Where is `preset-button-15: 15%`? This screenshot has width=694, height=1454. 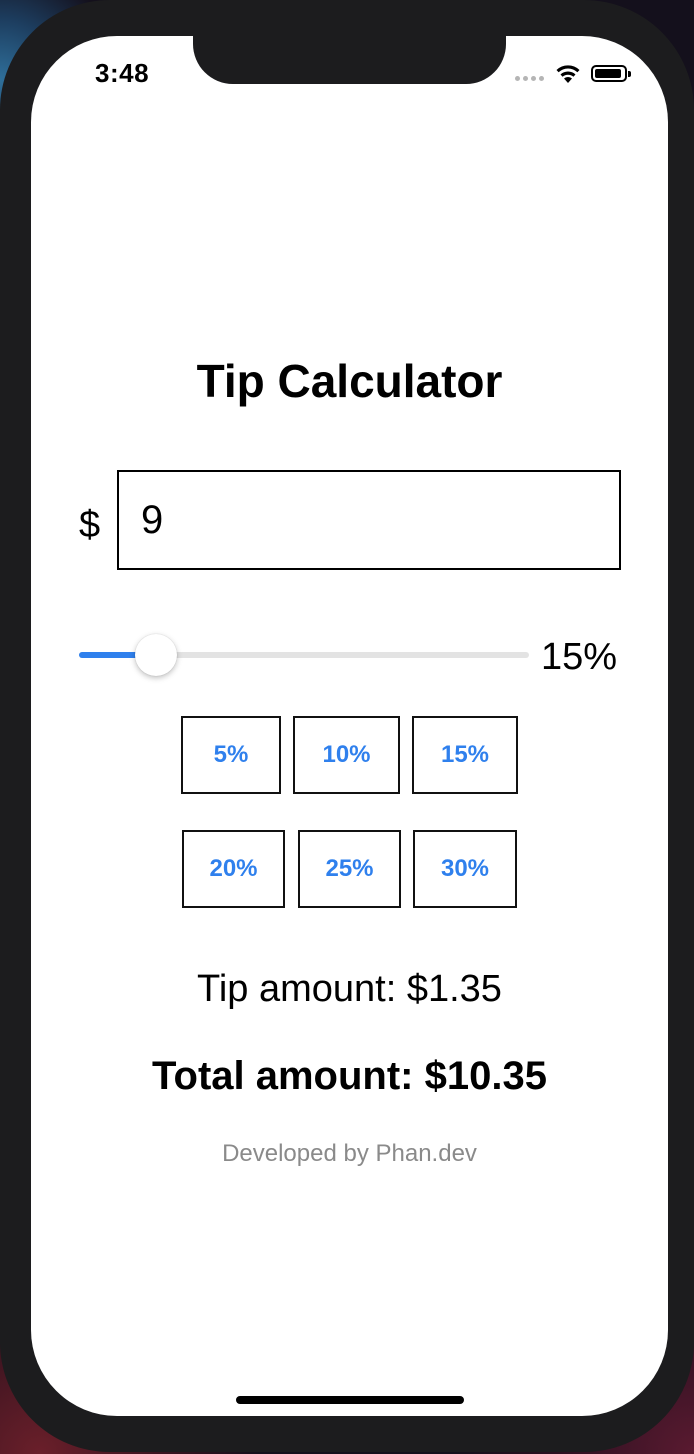
preset-button-15: 15% is located at coordinates (465, 755).